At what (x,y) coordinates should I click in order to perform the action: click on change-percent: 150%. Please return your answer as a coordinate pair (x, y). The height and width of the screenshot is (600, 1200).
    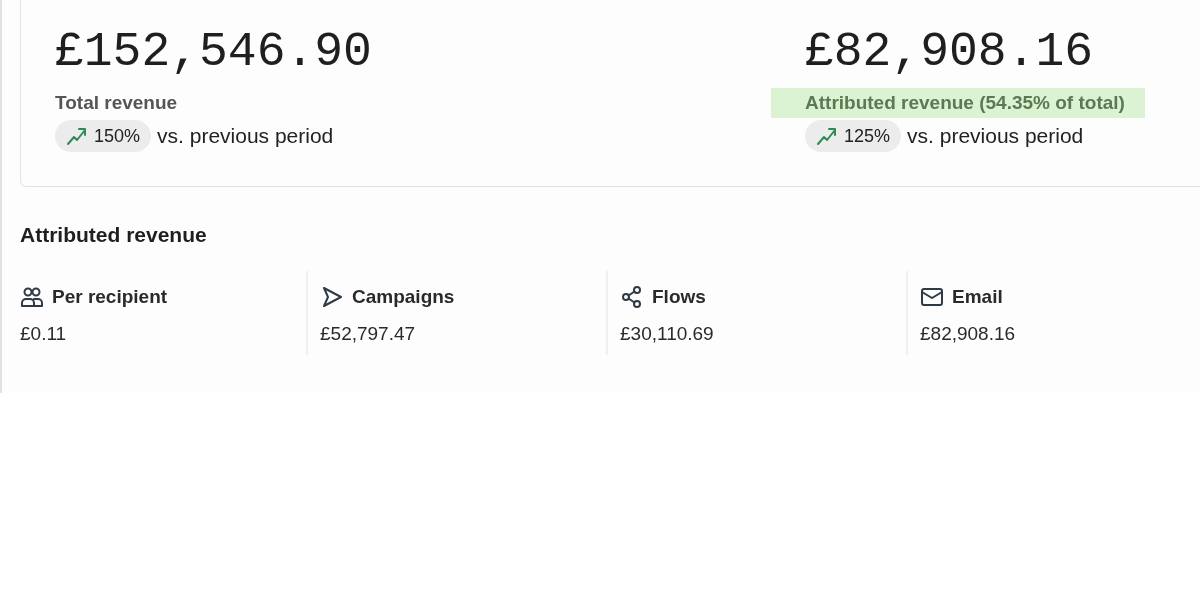
    Looking at the image, I should click on (117, 136).